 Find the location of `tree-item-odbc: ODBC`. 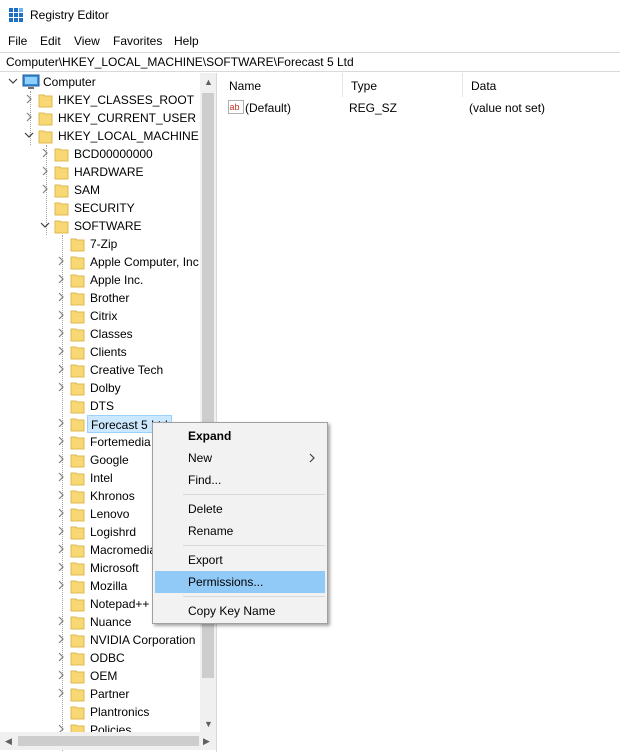

tree-item-odbc: ODBC is located at coordinates (100, 658).